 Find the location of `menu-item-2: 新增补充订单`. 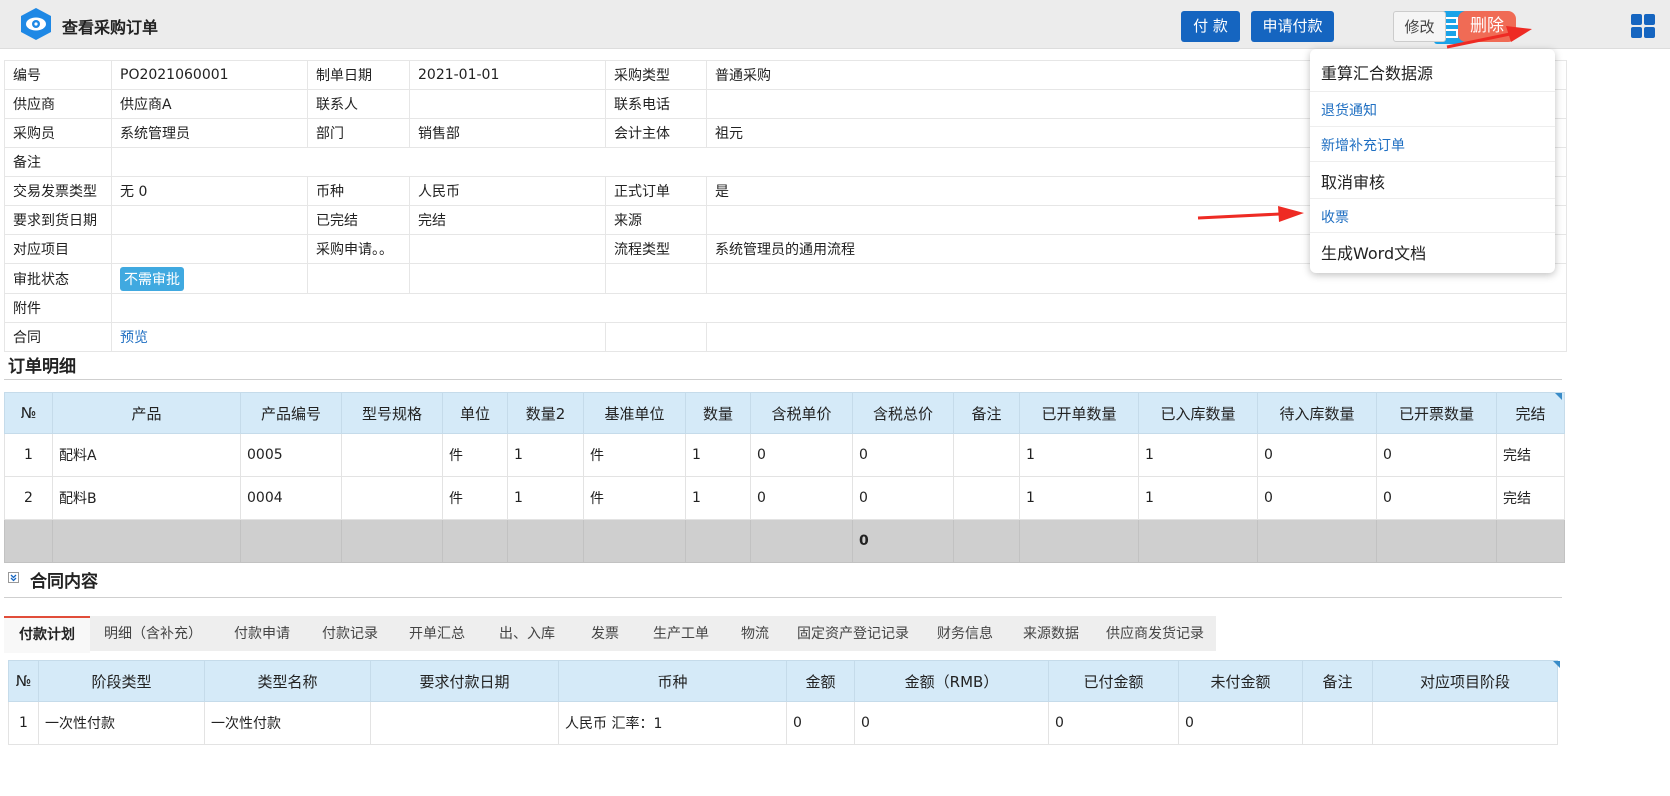

menu-item-2: 新增补充订单 is located at coordinates (1363, 145).